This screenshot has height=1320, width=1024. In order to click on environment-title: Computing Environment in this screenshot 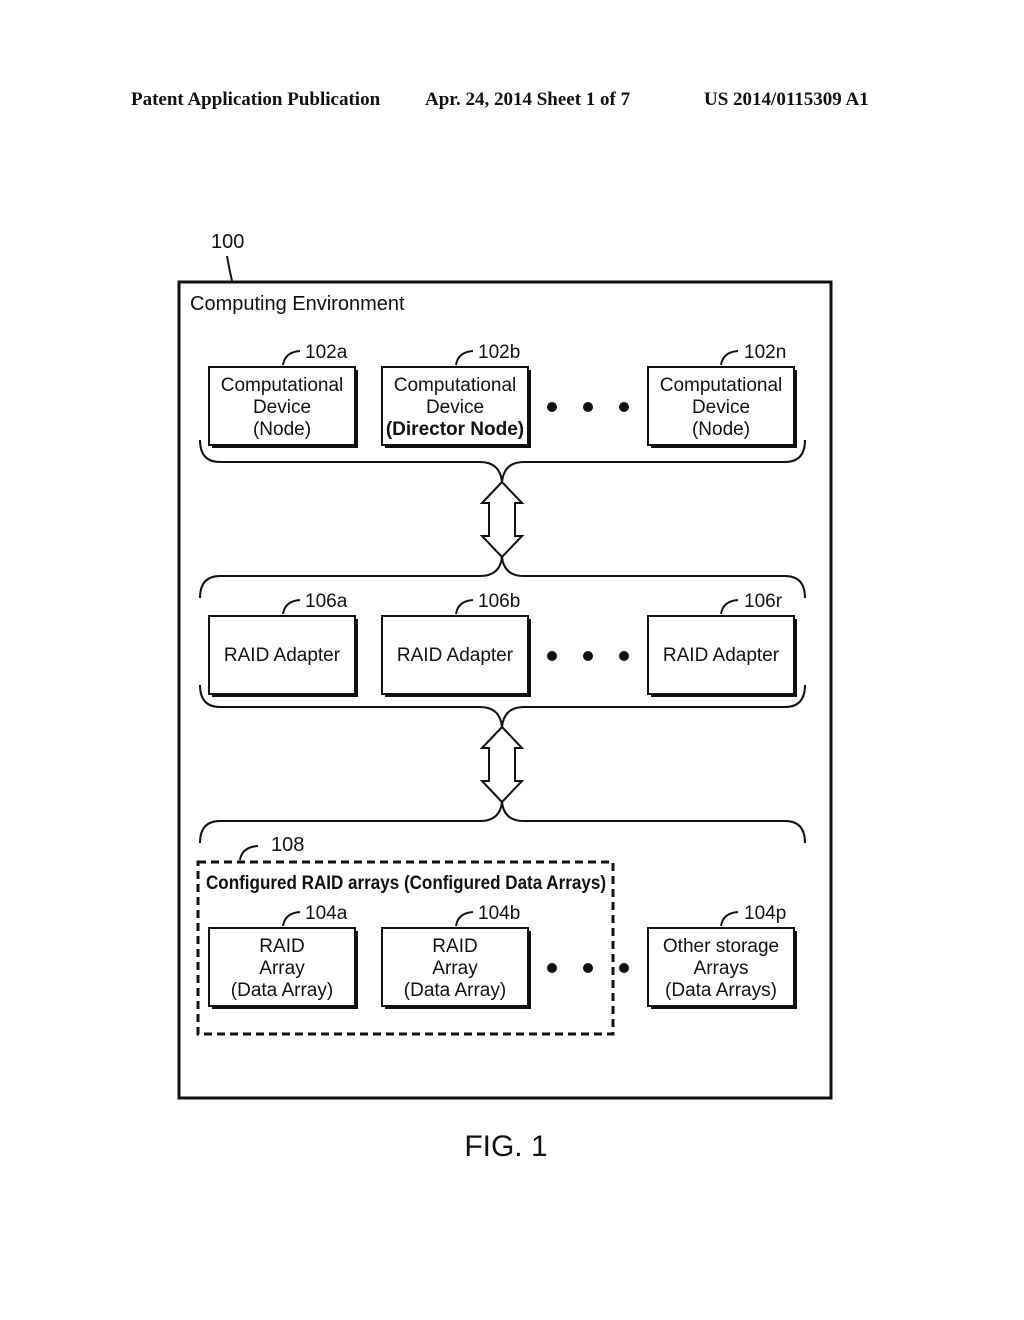, I will do `click(297, 304)`.